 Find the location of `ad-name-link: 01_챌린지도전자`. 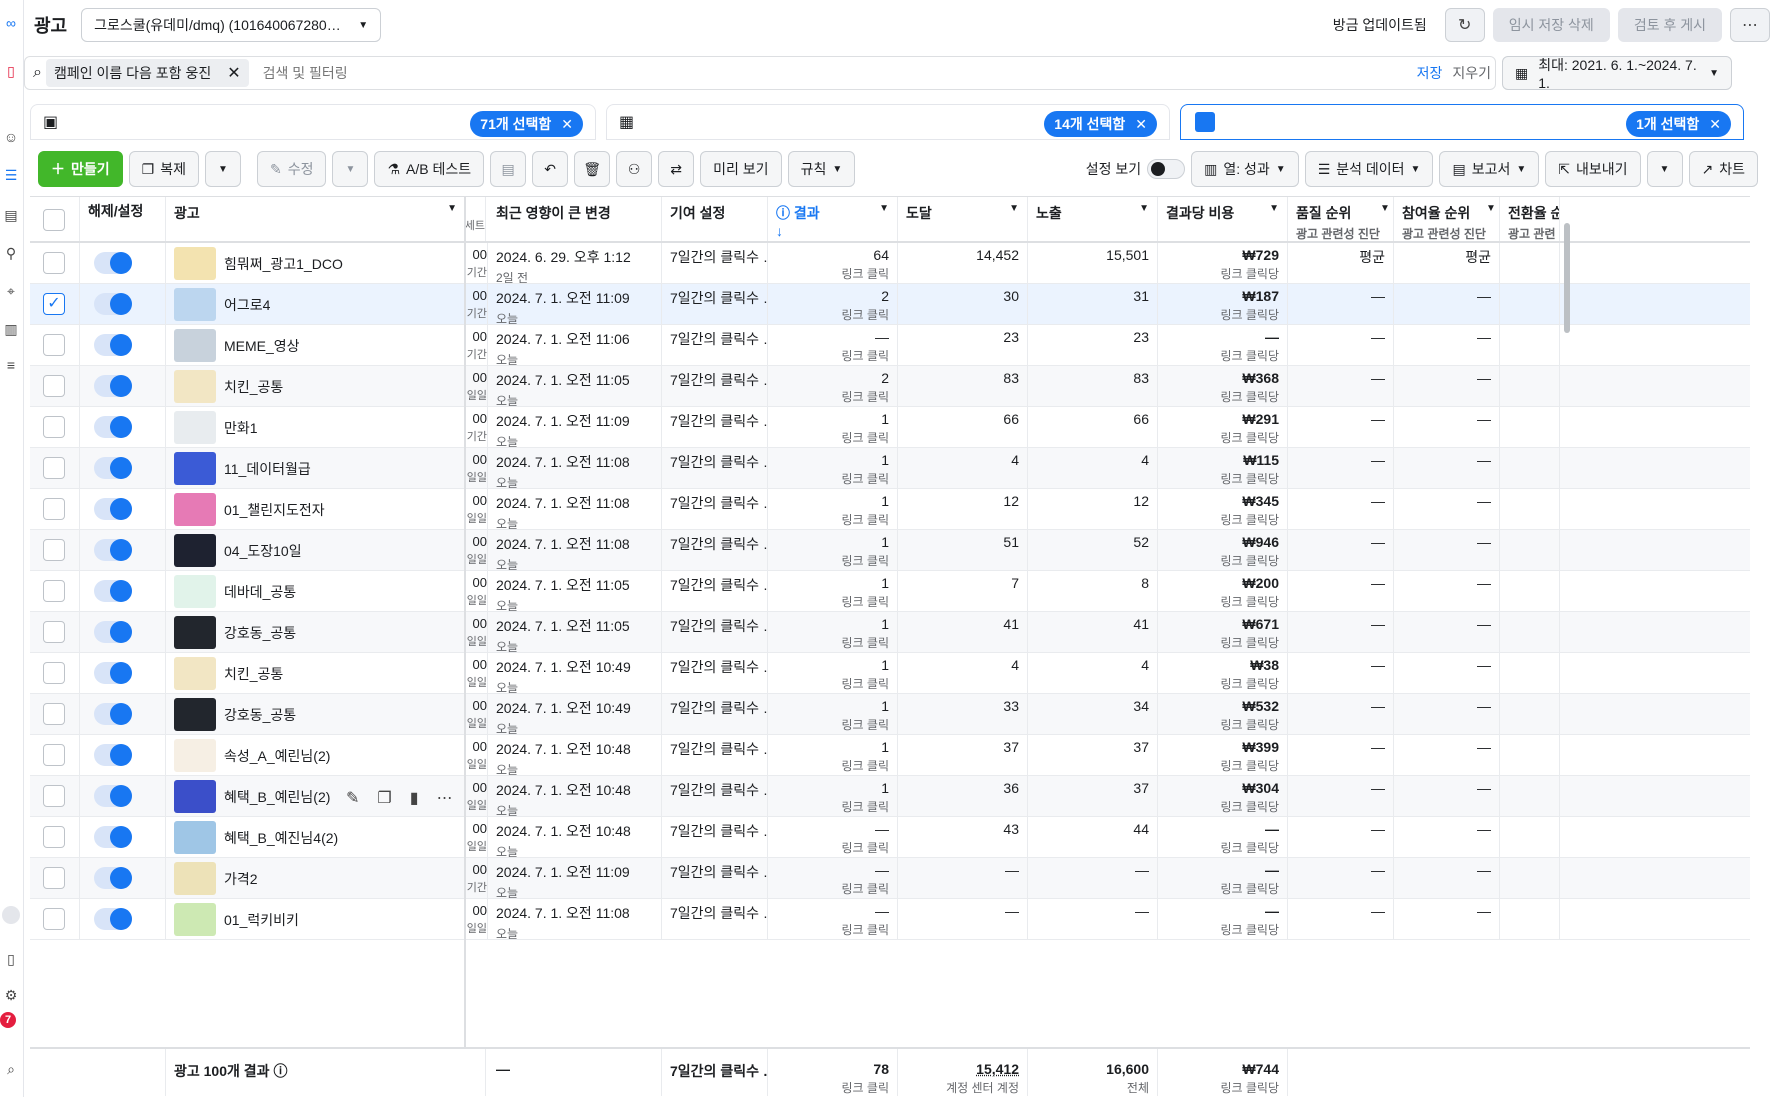

ad-name-link: 01_챌린지도전자 is located at coordinates (274, 510).